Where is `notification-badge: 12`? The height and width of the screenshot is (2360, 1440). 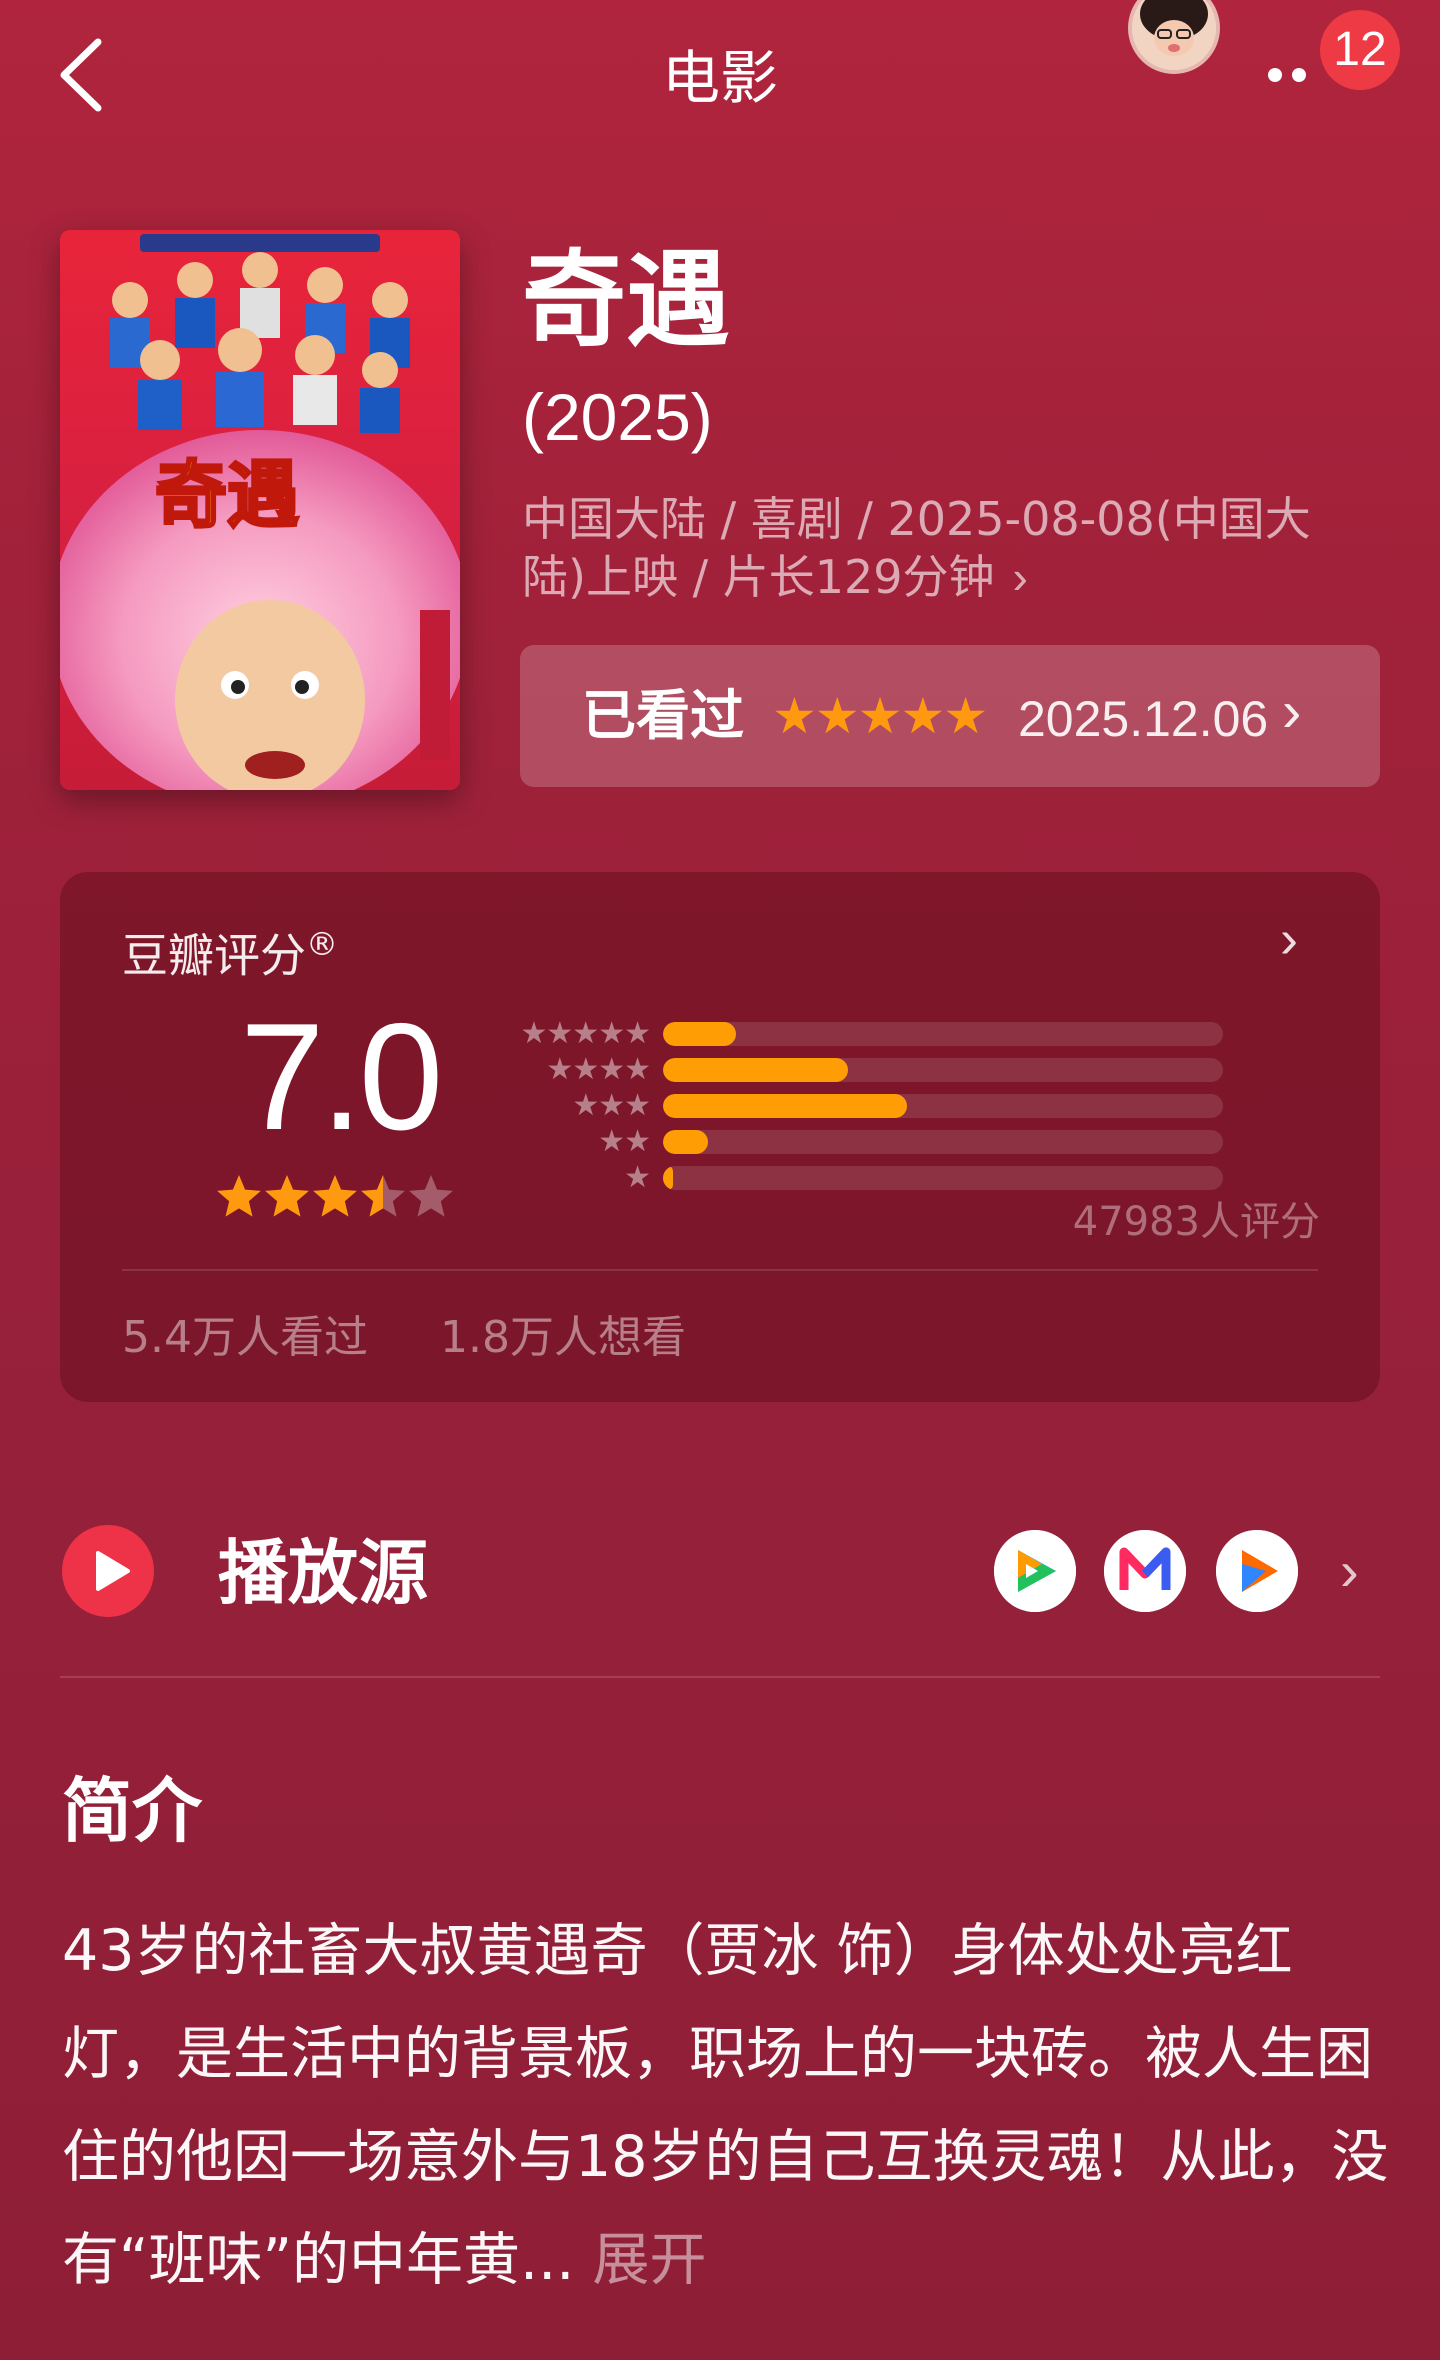
notification-badge: 12 is located at coordinates (1360, 50).